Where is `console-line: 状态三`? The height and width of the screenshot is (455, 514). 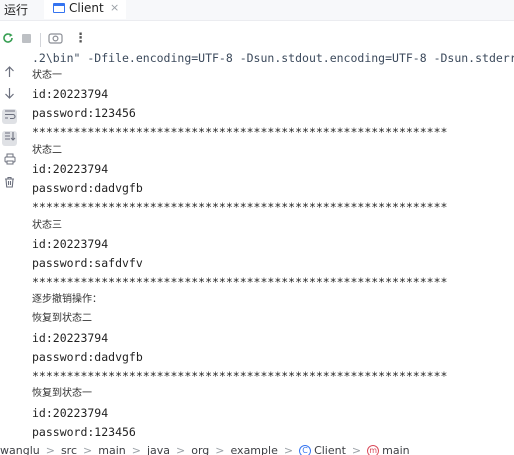 console-line: 状态三 is located at coordinates (47, 225).